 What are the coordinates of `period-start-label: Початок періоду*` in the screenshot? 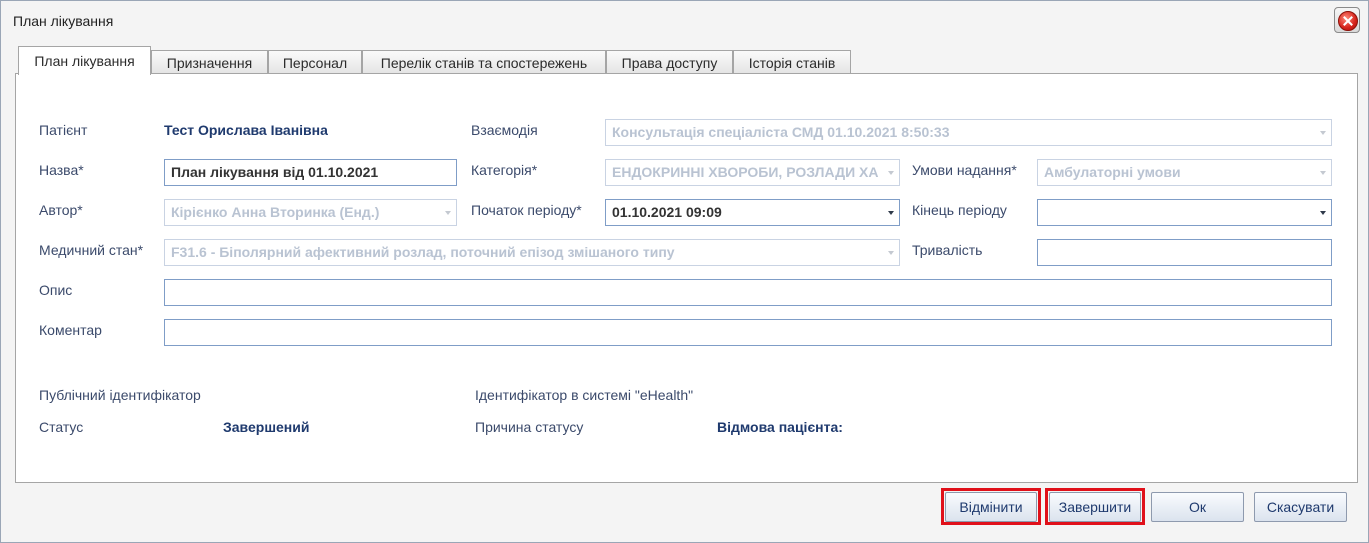 It's located at (526, 210).